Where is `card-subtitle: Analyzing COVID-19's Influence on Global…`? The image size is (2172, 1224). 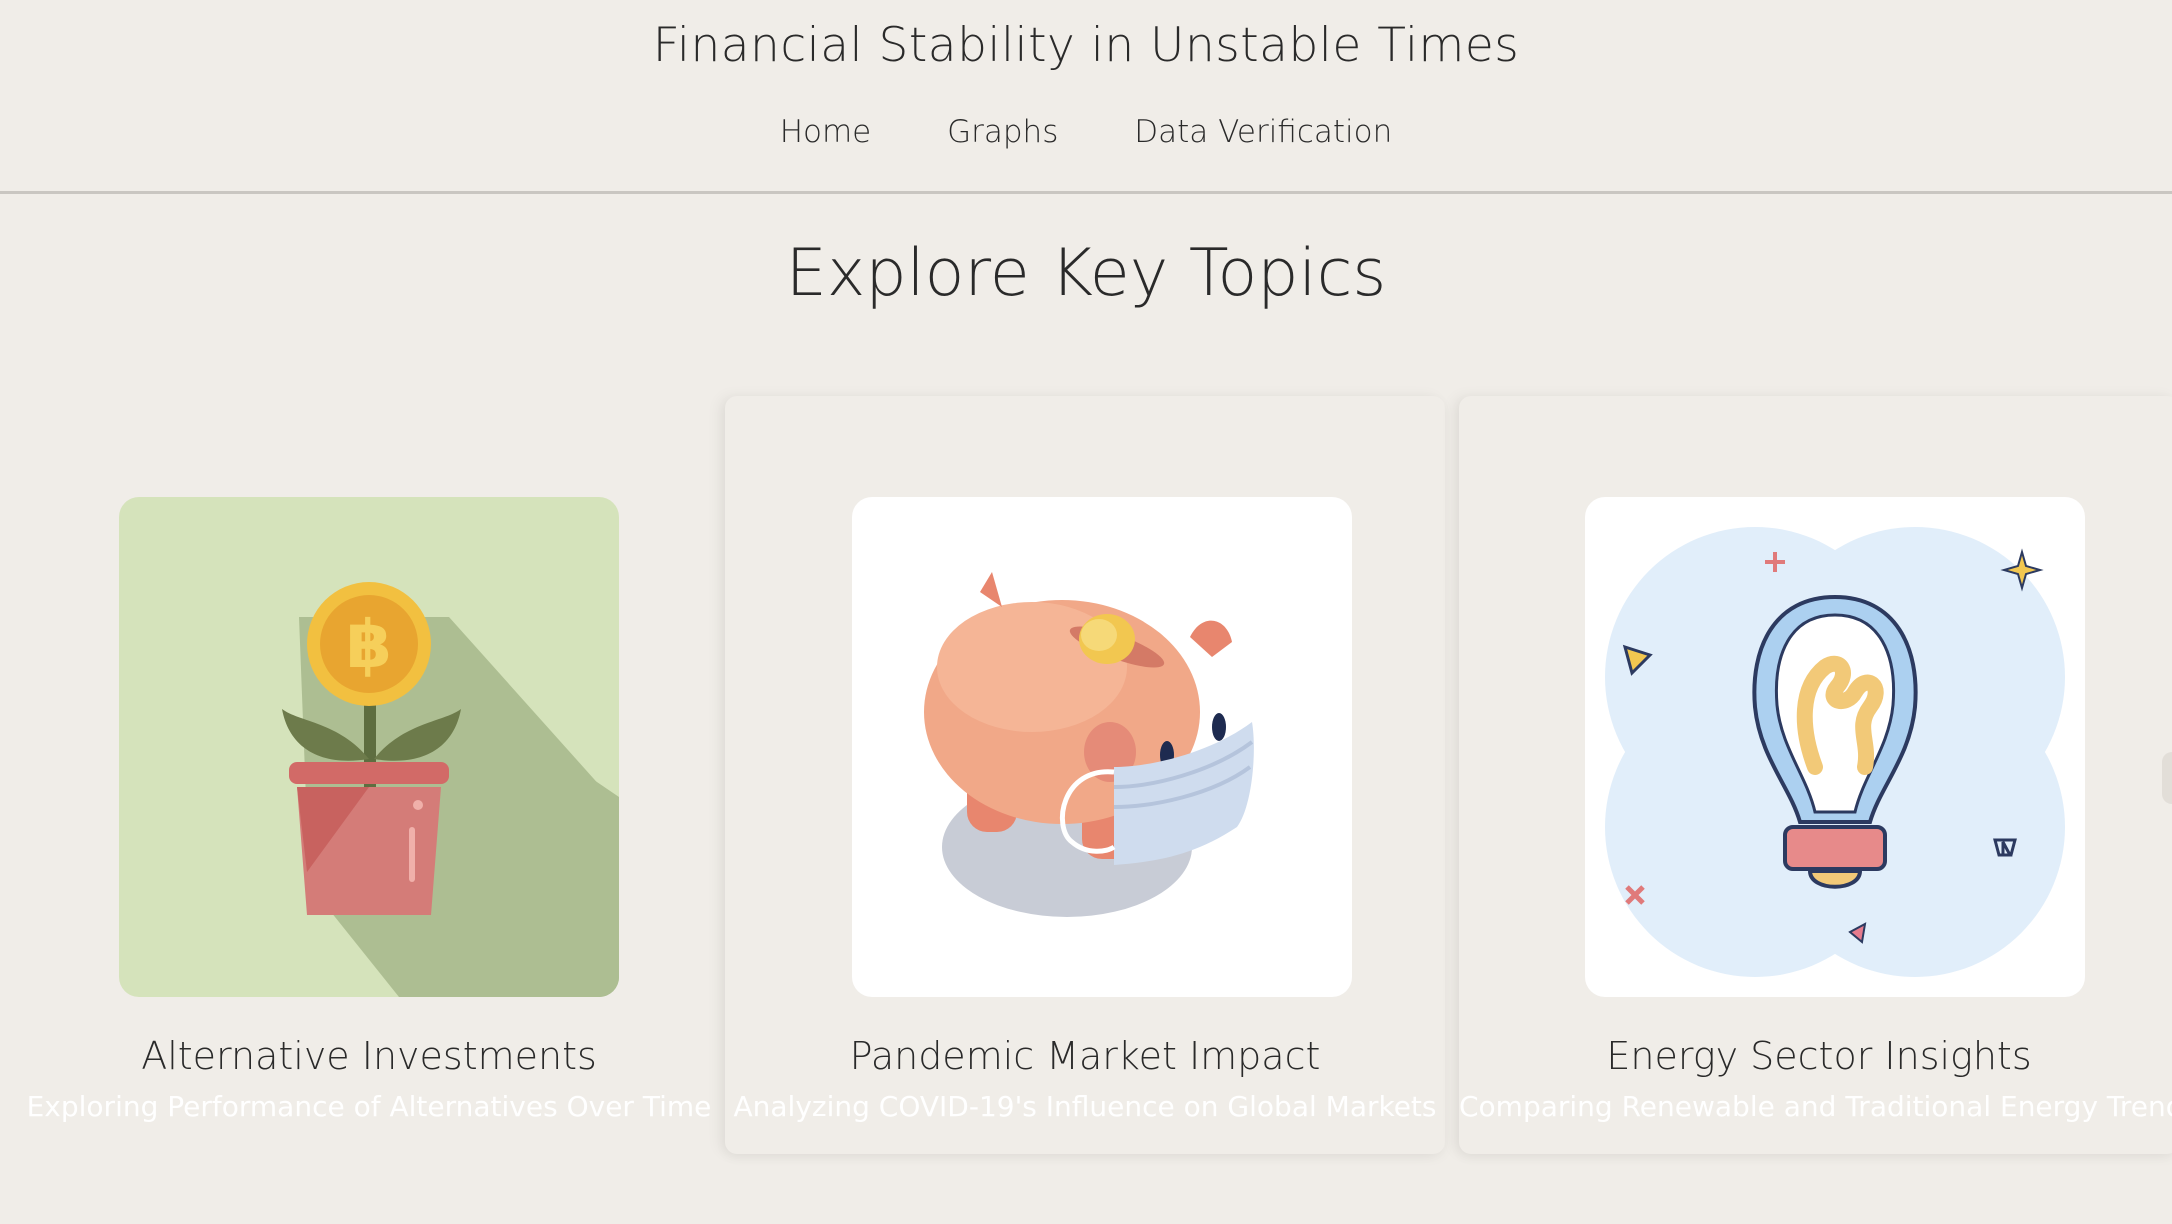
card-subtitle: Analyzing COVID-19's Influence on Global… is located at coordinates (1085, 1106).